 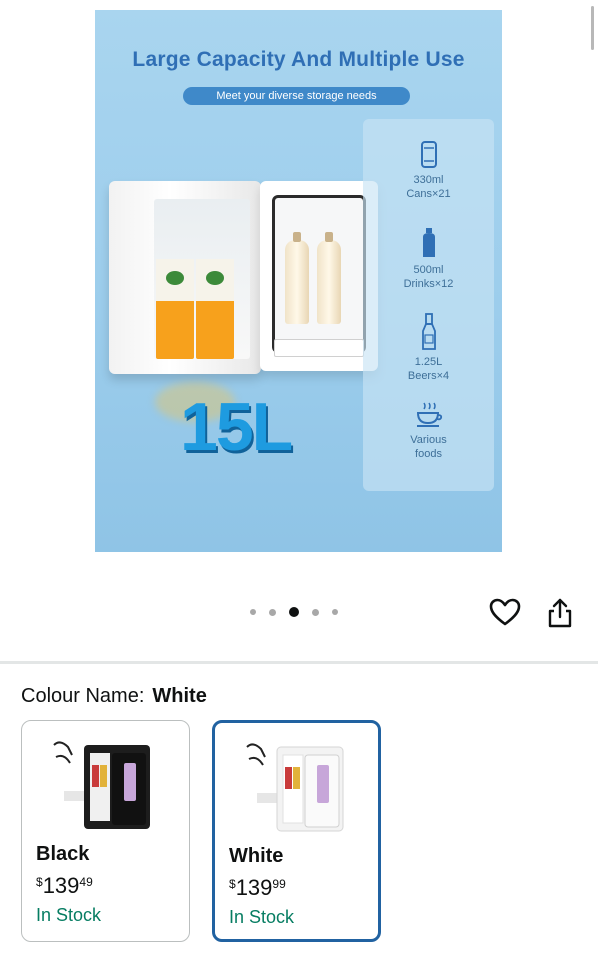 I want to click on favorite-button, so click(x=505, y=613).